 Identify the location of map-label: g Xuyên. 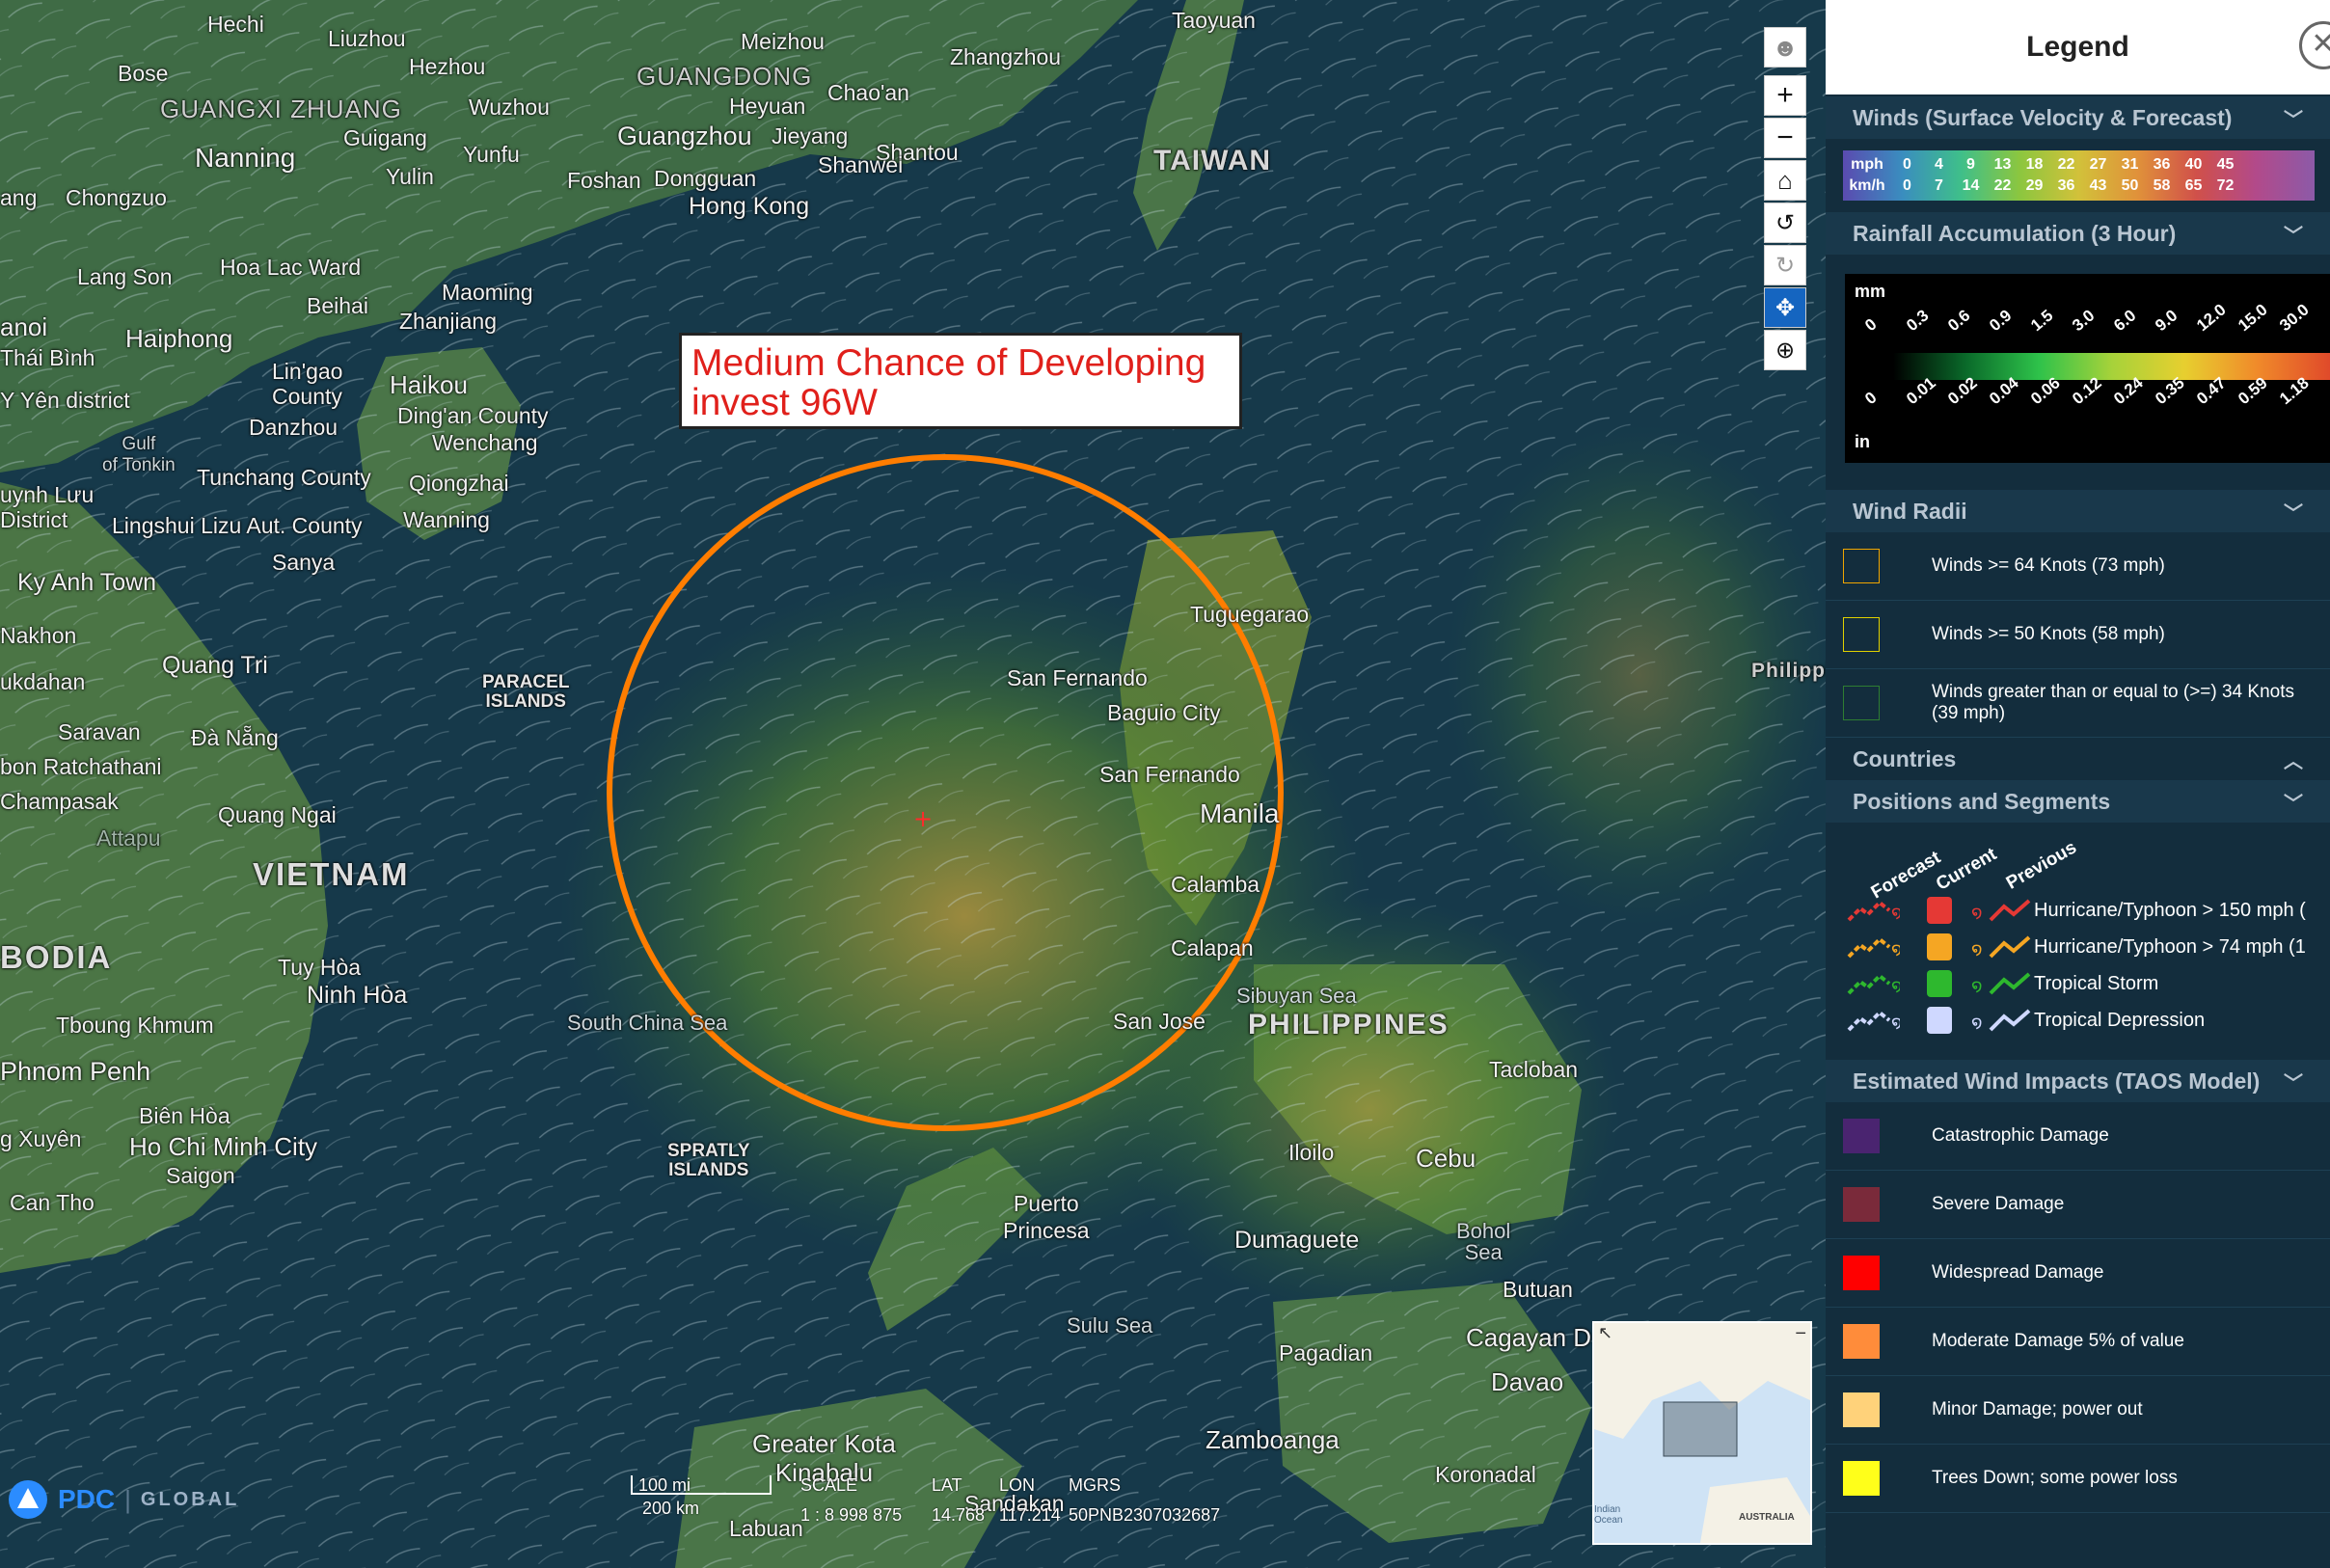
(41, 1138).